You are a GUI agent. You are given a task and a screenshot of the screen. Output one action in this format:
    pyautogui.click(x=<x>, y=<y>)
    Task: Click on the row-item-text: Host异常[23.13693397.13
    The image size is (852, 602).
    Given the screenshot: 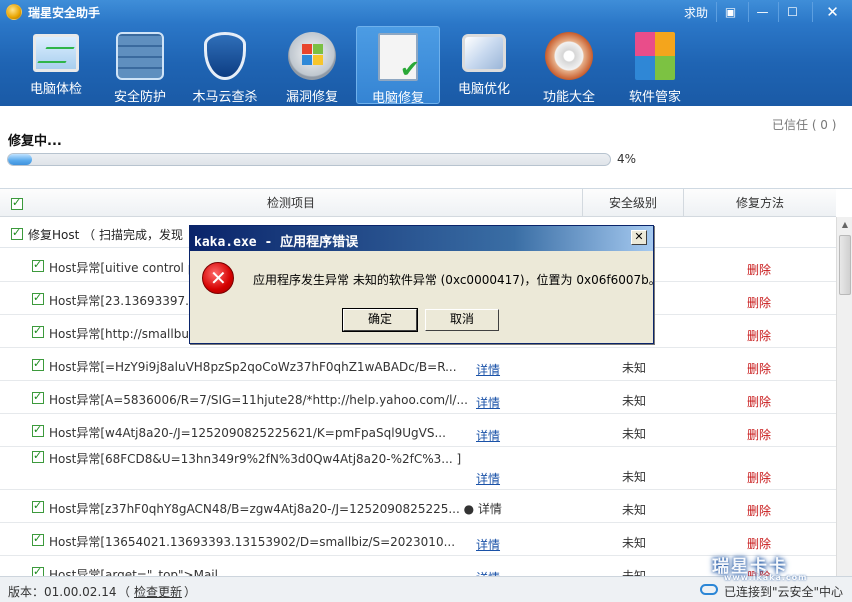 What is the action you would take?
    pyautogui.click(x=127, y=301)
    